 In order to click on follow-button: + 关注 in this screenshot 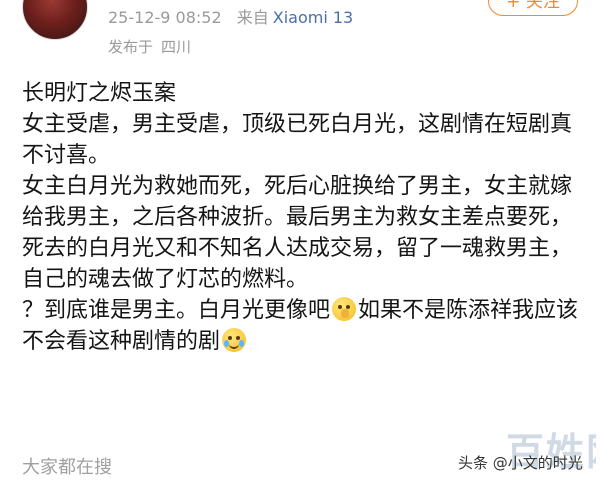, I will do `click(533, 8)`.